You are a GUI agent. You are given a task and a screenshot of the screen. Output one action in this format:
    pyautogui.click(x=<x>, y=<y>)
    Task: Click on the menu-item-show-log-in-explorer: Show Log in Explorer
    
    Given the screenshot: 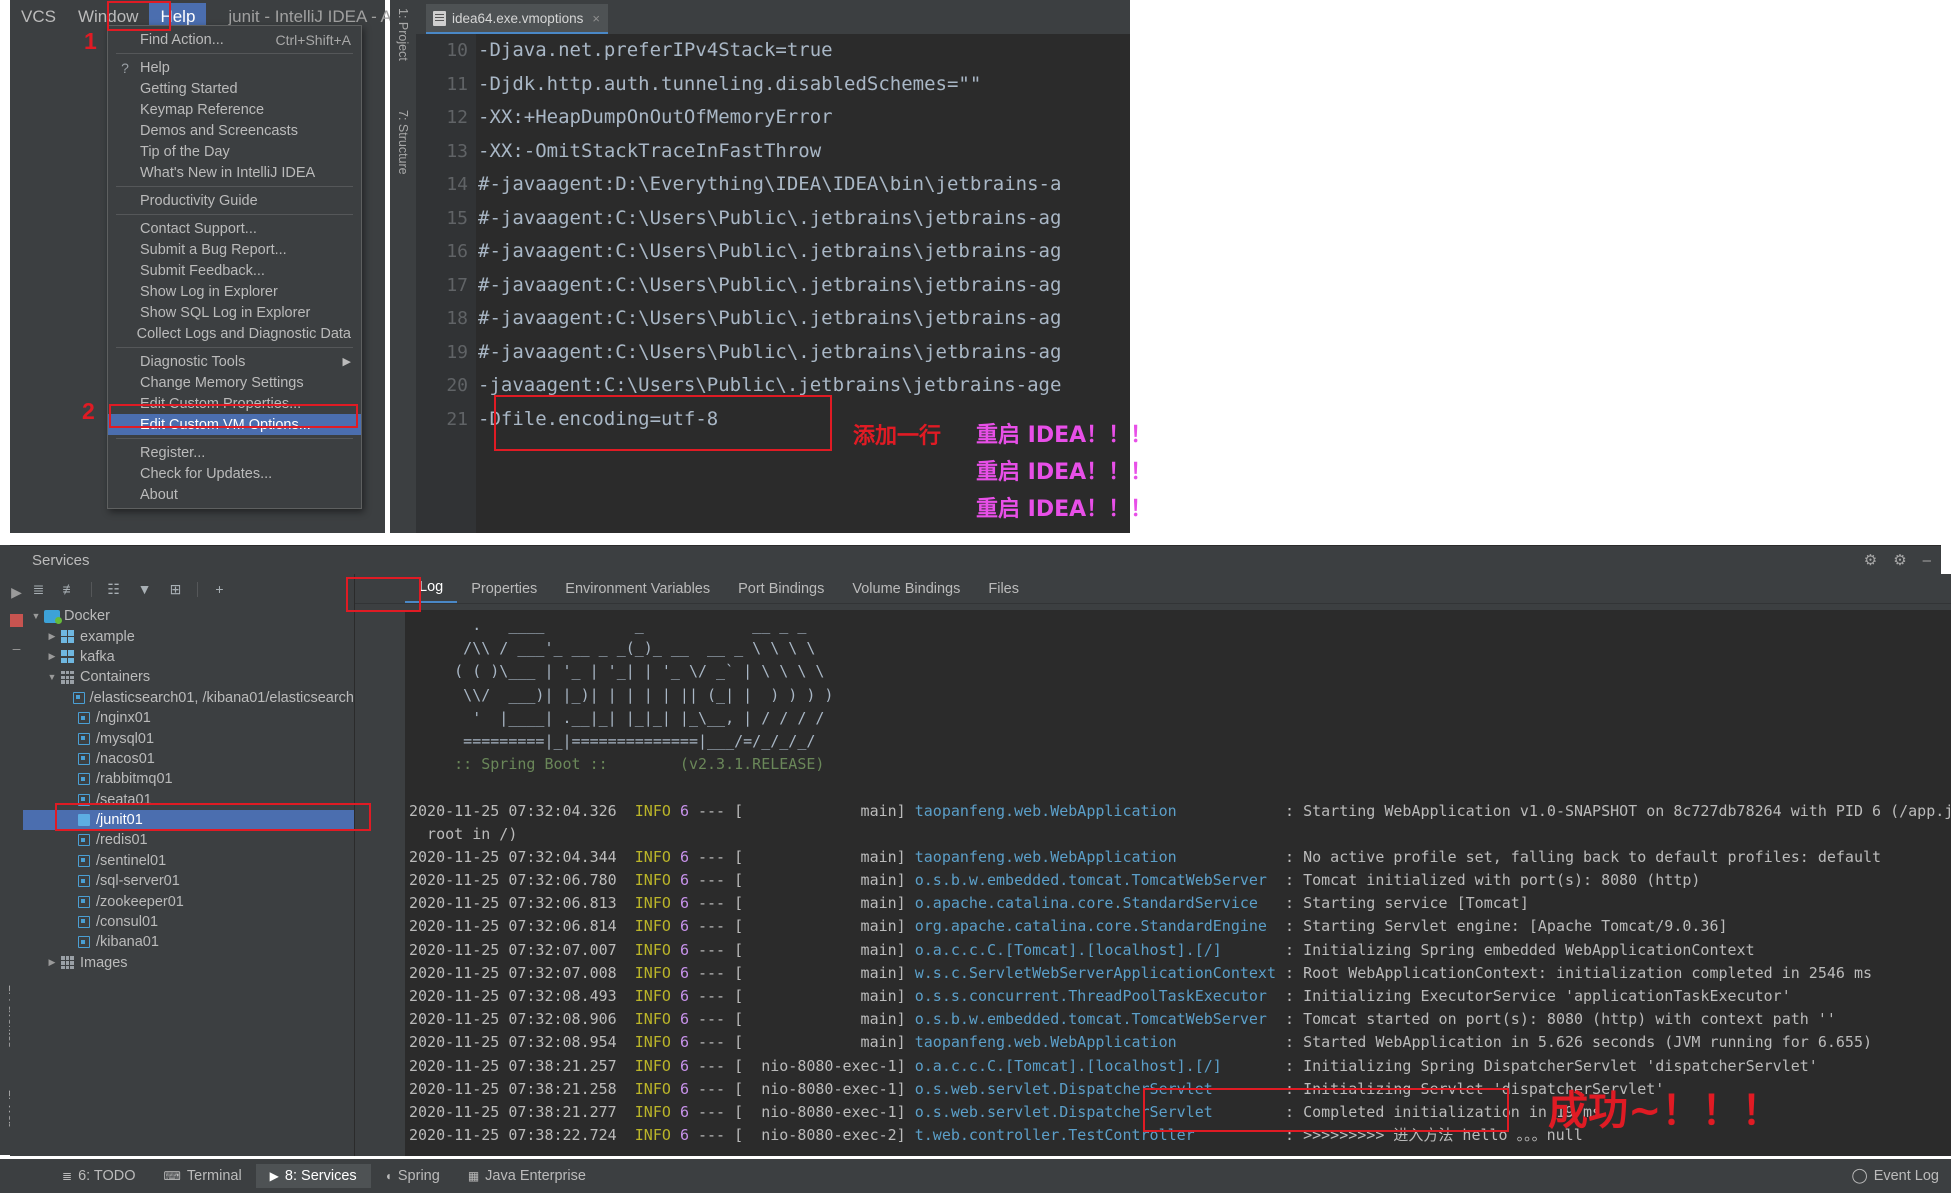 What is the action you would take?
    pyautogui.click(x=234, y=291)
    